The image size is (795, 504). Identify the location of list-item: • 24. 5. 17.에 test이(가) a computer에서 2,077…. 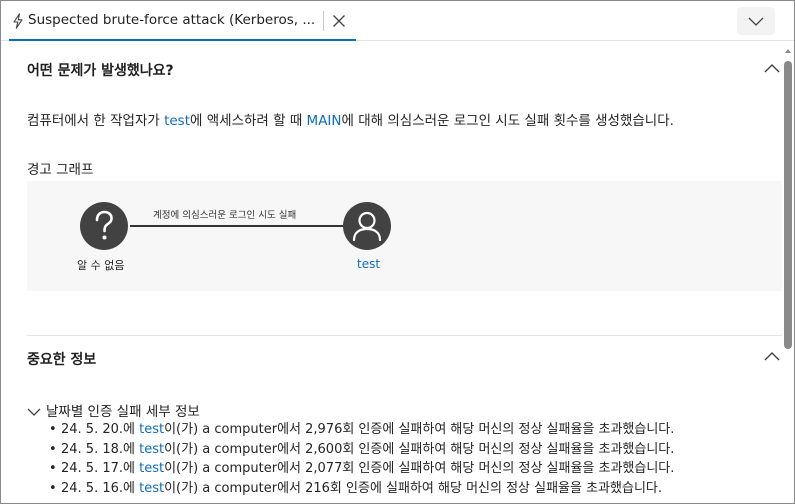
(362, 468).